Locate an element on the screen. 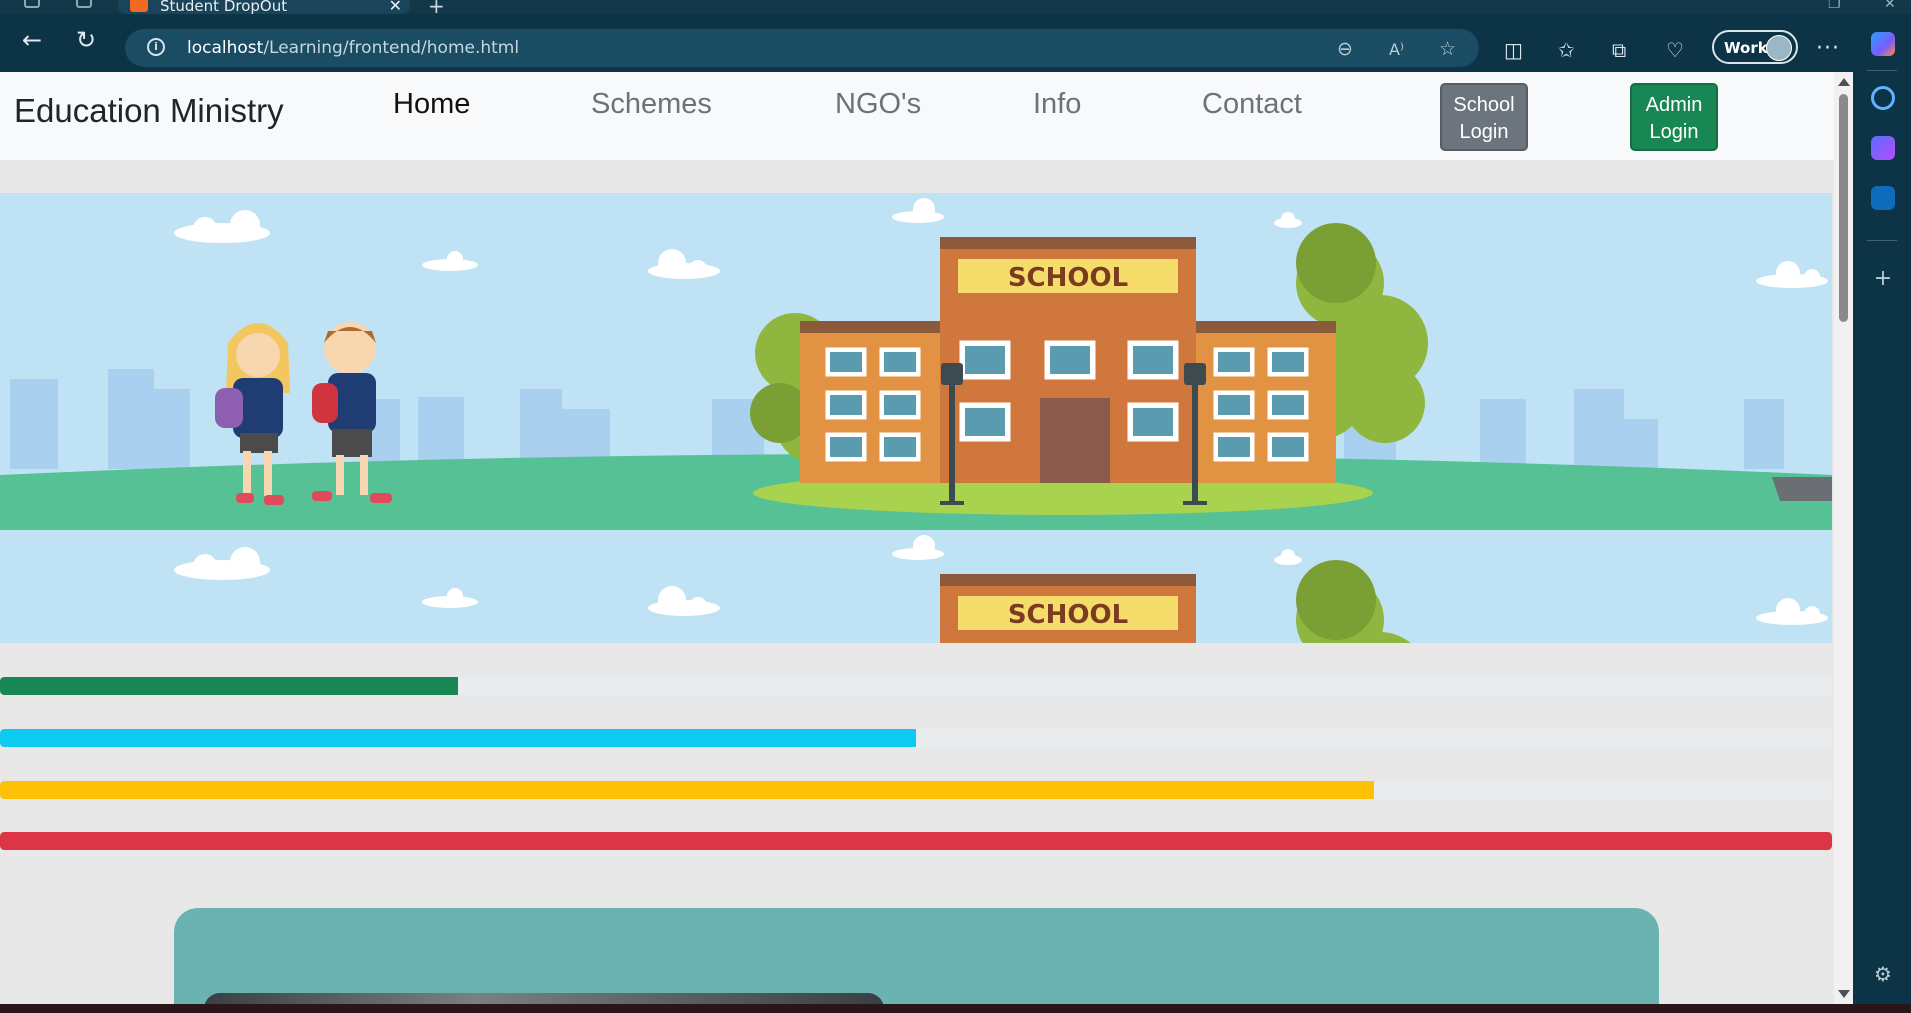  tab-title: Student DropOut is located at coordinates (224, 7).